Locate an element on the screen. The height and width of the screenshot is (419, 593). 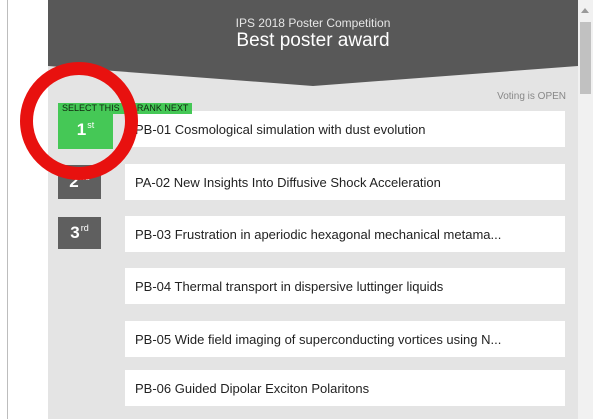
page-title: Best poster award is located at coordinates (313, 40).